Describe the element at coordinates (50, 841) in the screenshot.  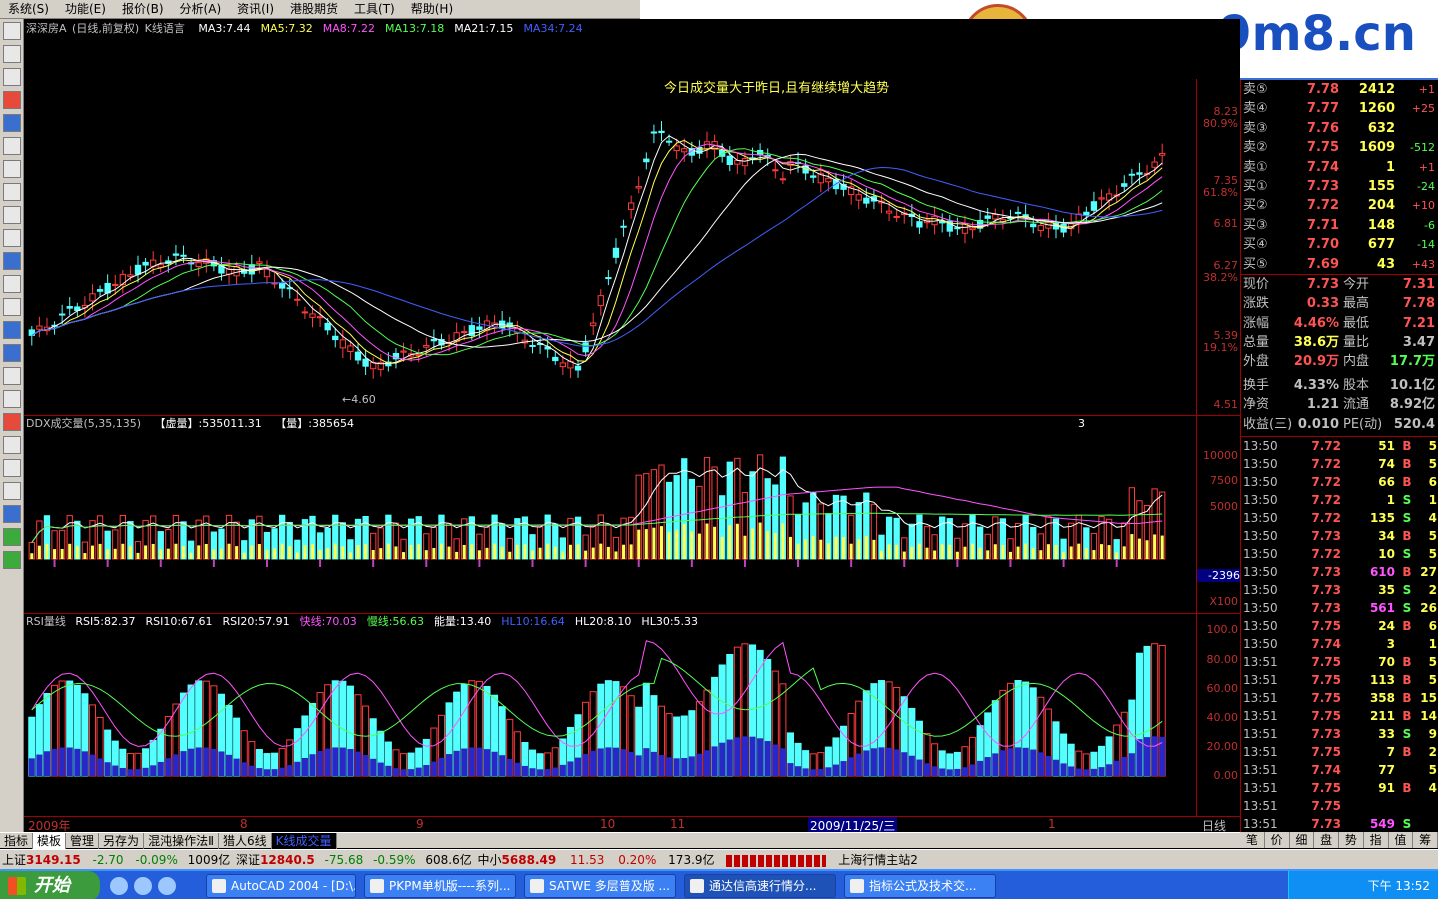
I see `bottom-tab: 模板` at that location.